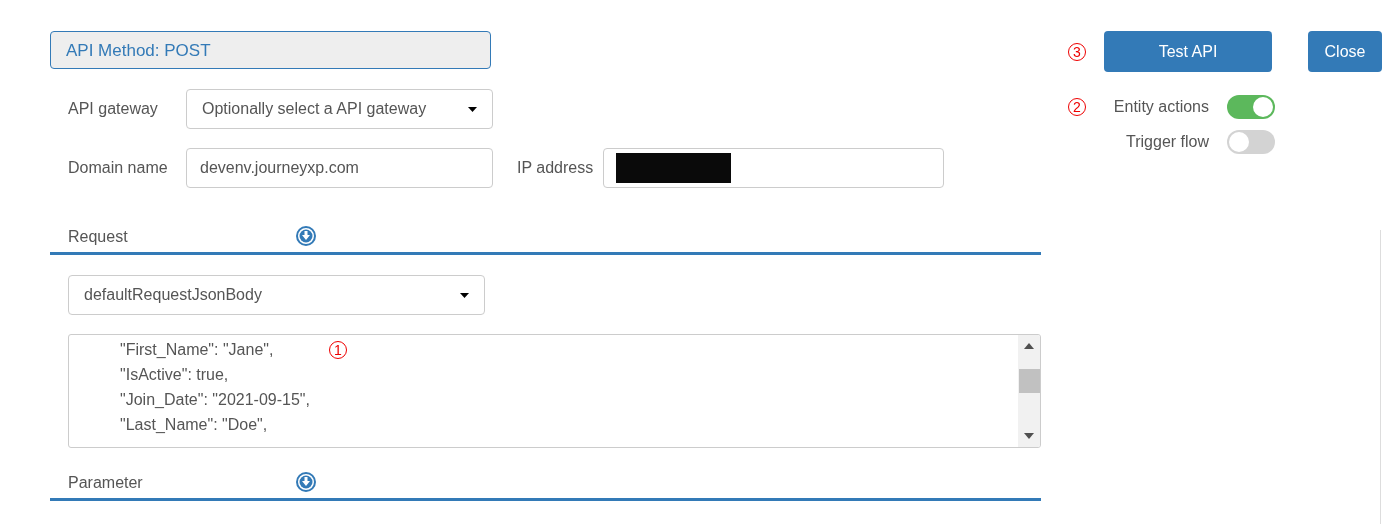 The width and height of the screenshot is (1392, 524). What do you see at coordinates (1161, 107) in the screenshot?
I see `toggle-label: Entity actions` at bounding box center [1161, 107].